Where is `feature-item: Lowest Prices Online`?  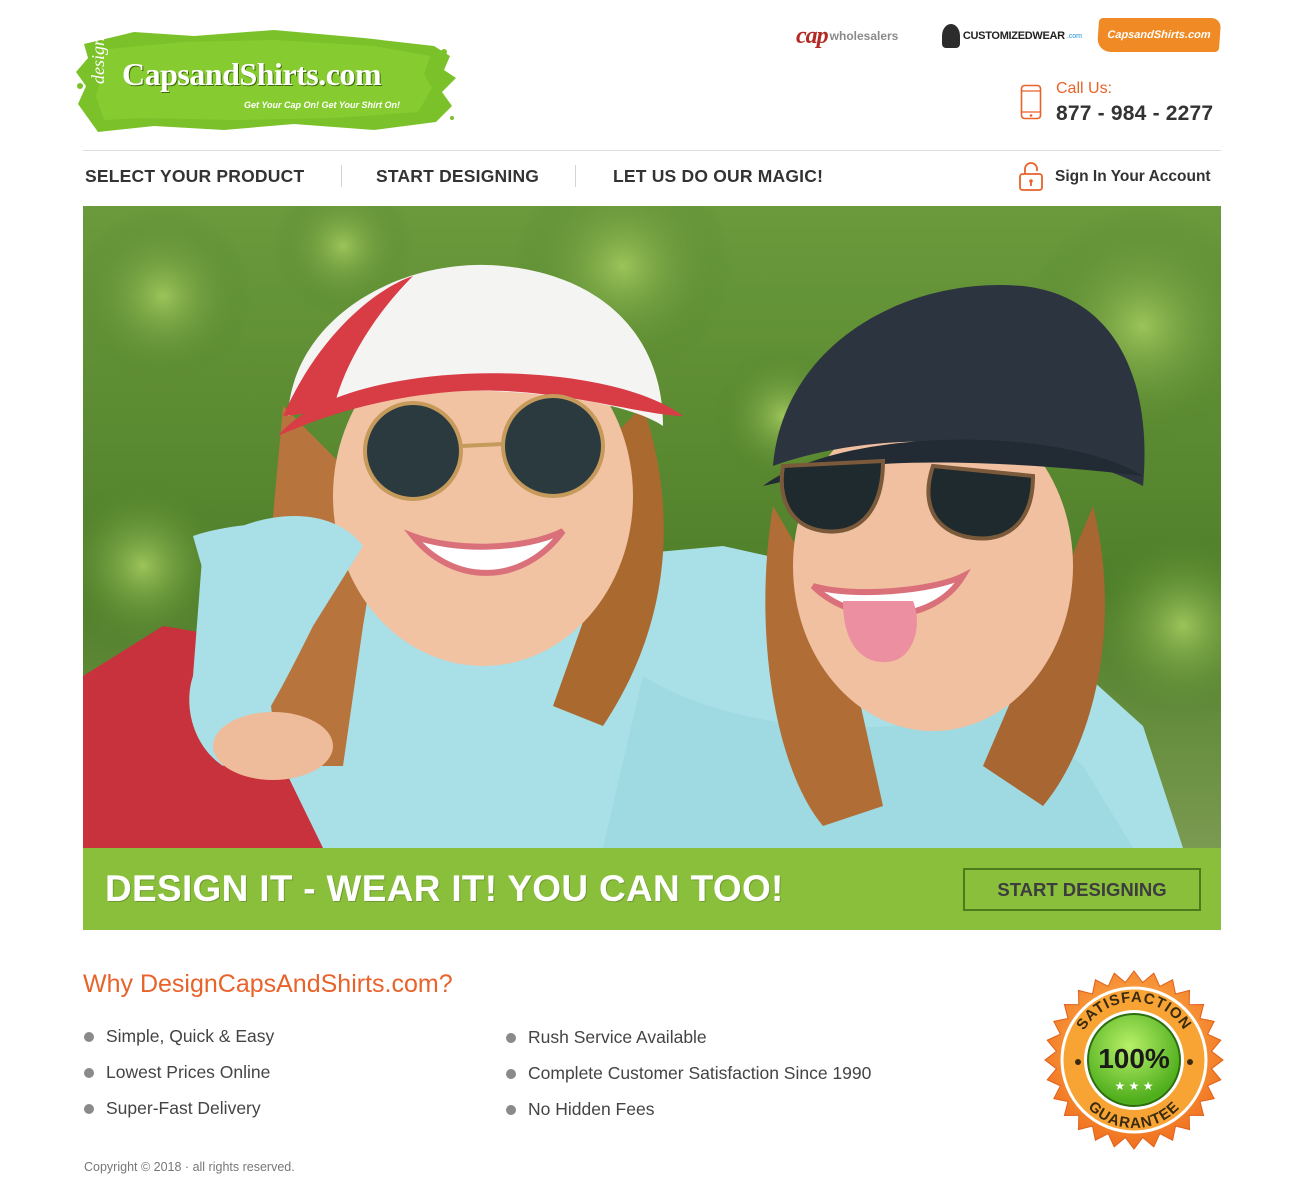
feature-item: Lowest Prices Online is located at coordinates (177, 1072).